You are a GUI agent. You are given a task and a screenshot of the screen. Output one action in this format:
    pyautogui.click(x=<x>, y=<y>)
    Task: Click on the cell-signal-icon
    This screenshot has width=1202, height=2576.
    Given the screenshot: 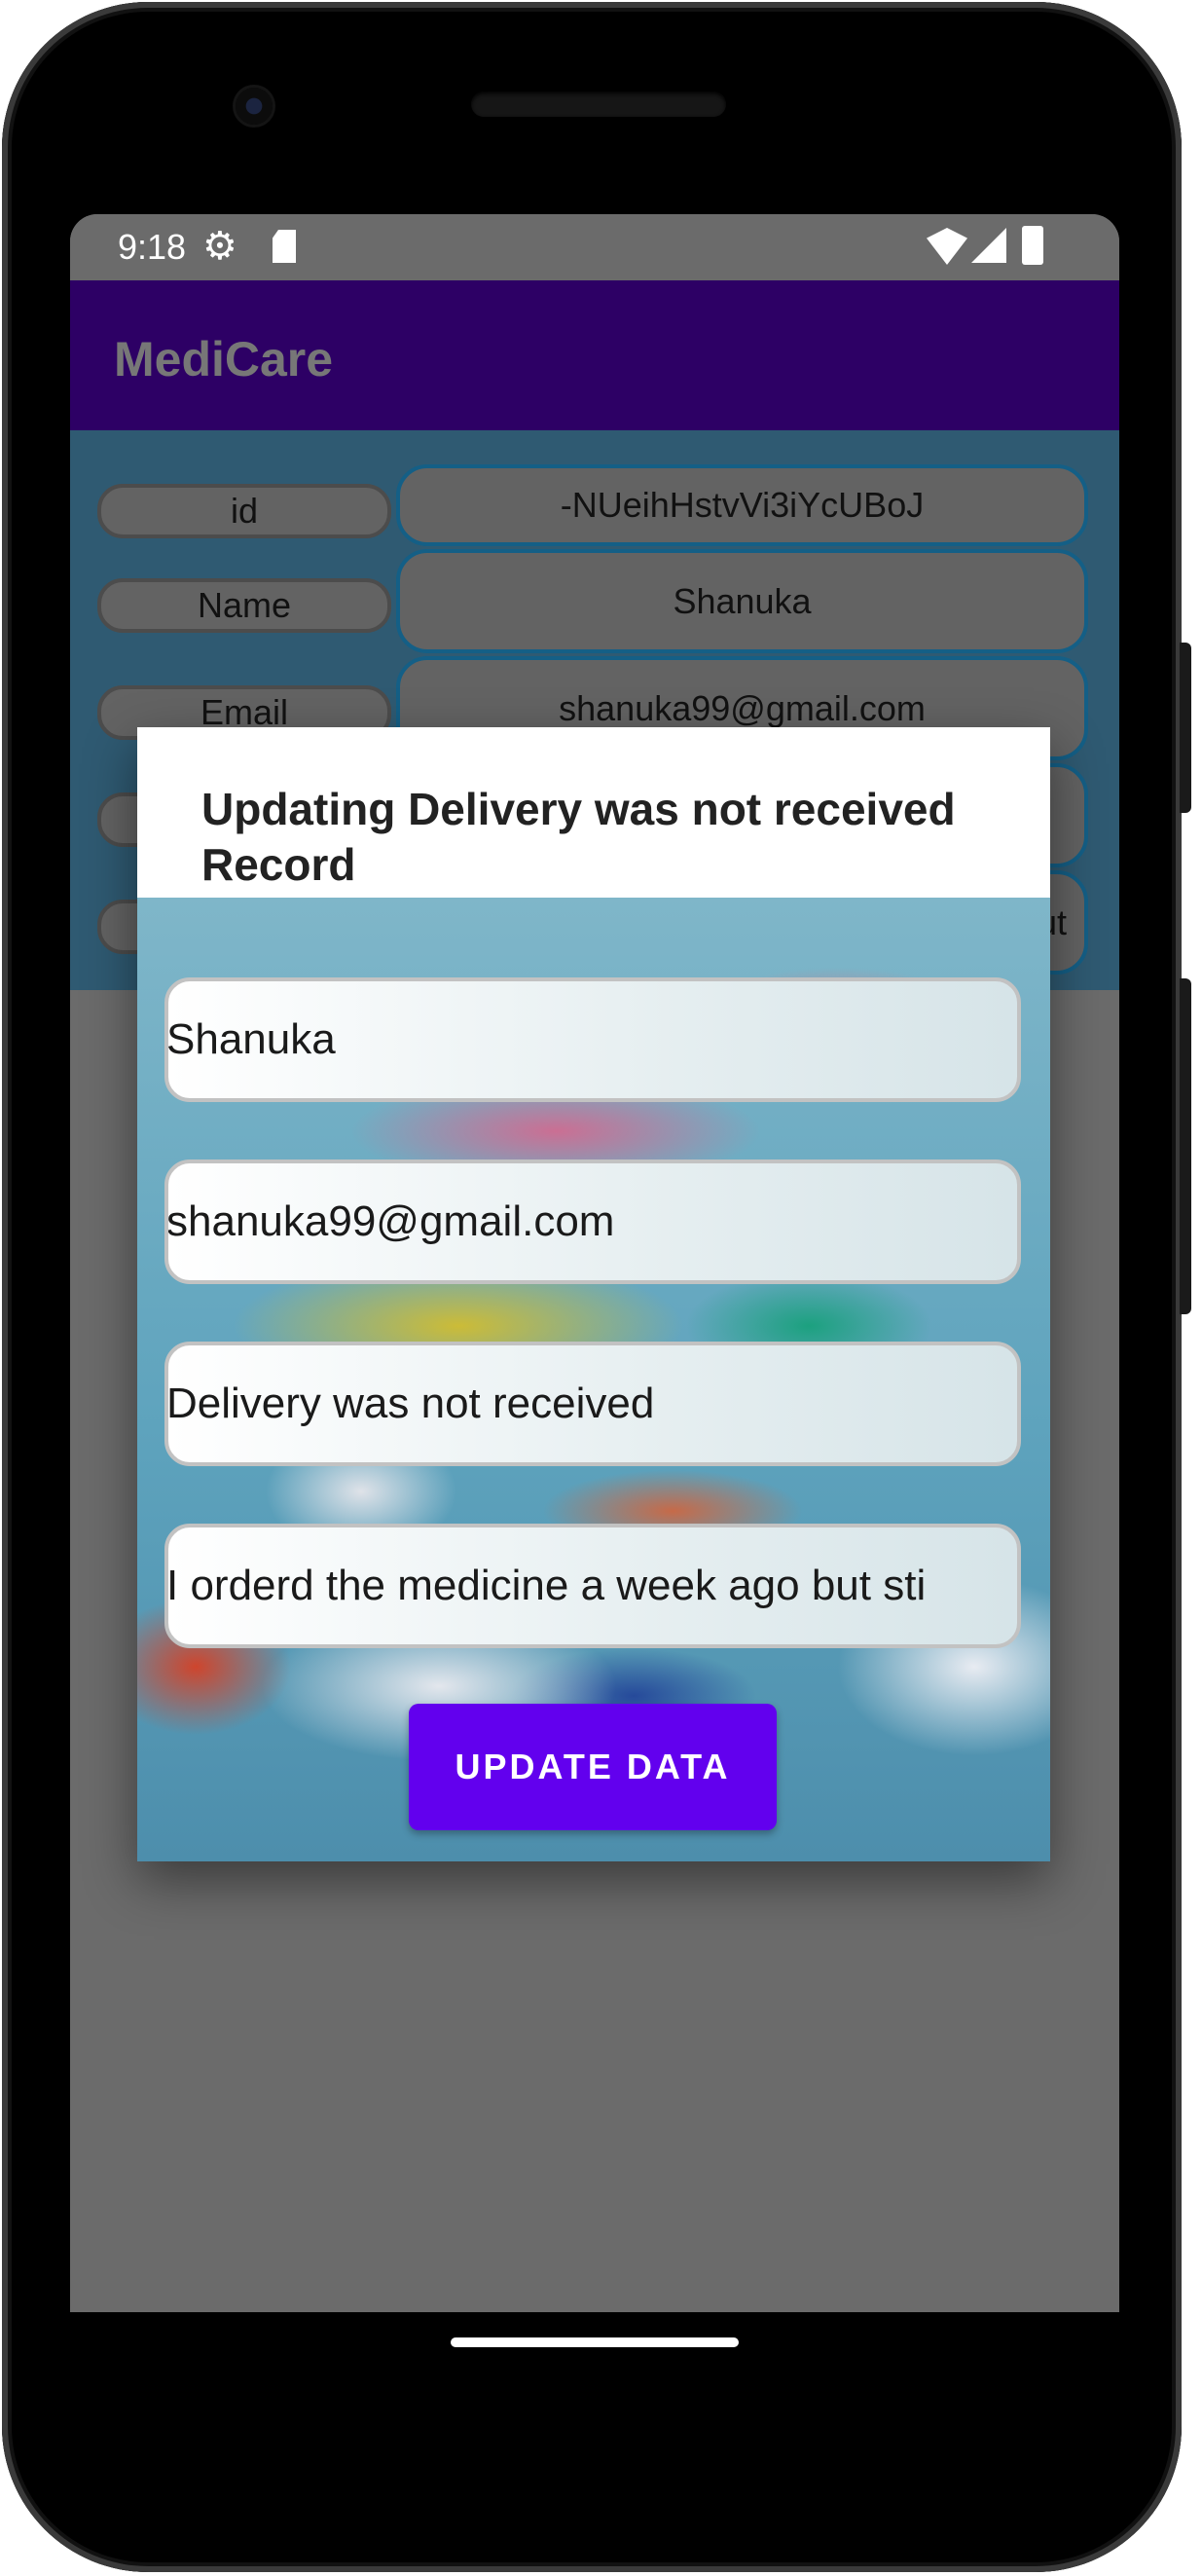 What is the action you would take?
    pyautogui.click(x=988, y=245)
    